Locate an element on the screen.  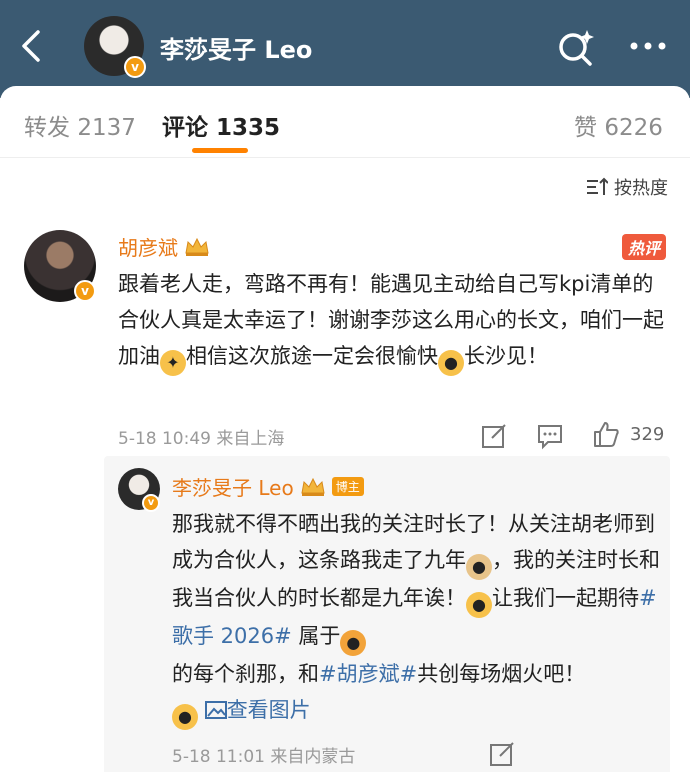
tab-reposts: 转发 2137 is located at coordinates (80, 125).